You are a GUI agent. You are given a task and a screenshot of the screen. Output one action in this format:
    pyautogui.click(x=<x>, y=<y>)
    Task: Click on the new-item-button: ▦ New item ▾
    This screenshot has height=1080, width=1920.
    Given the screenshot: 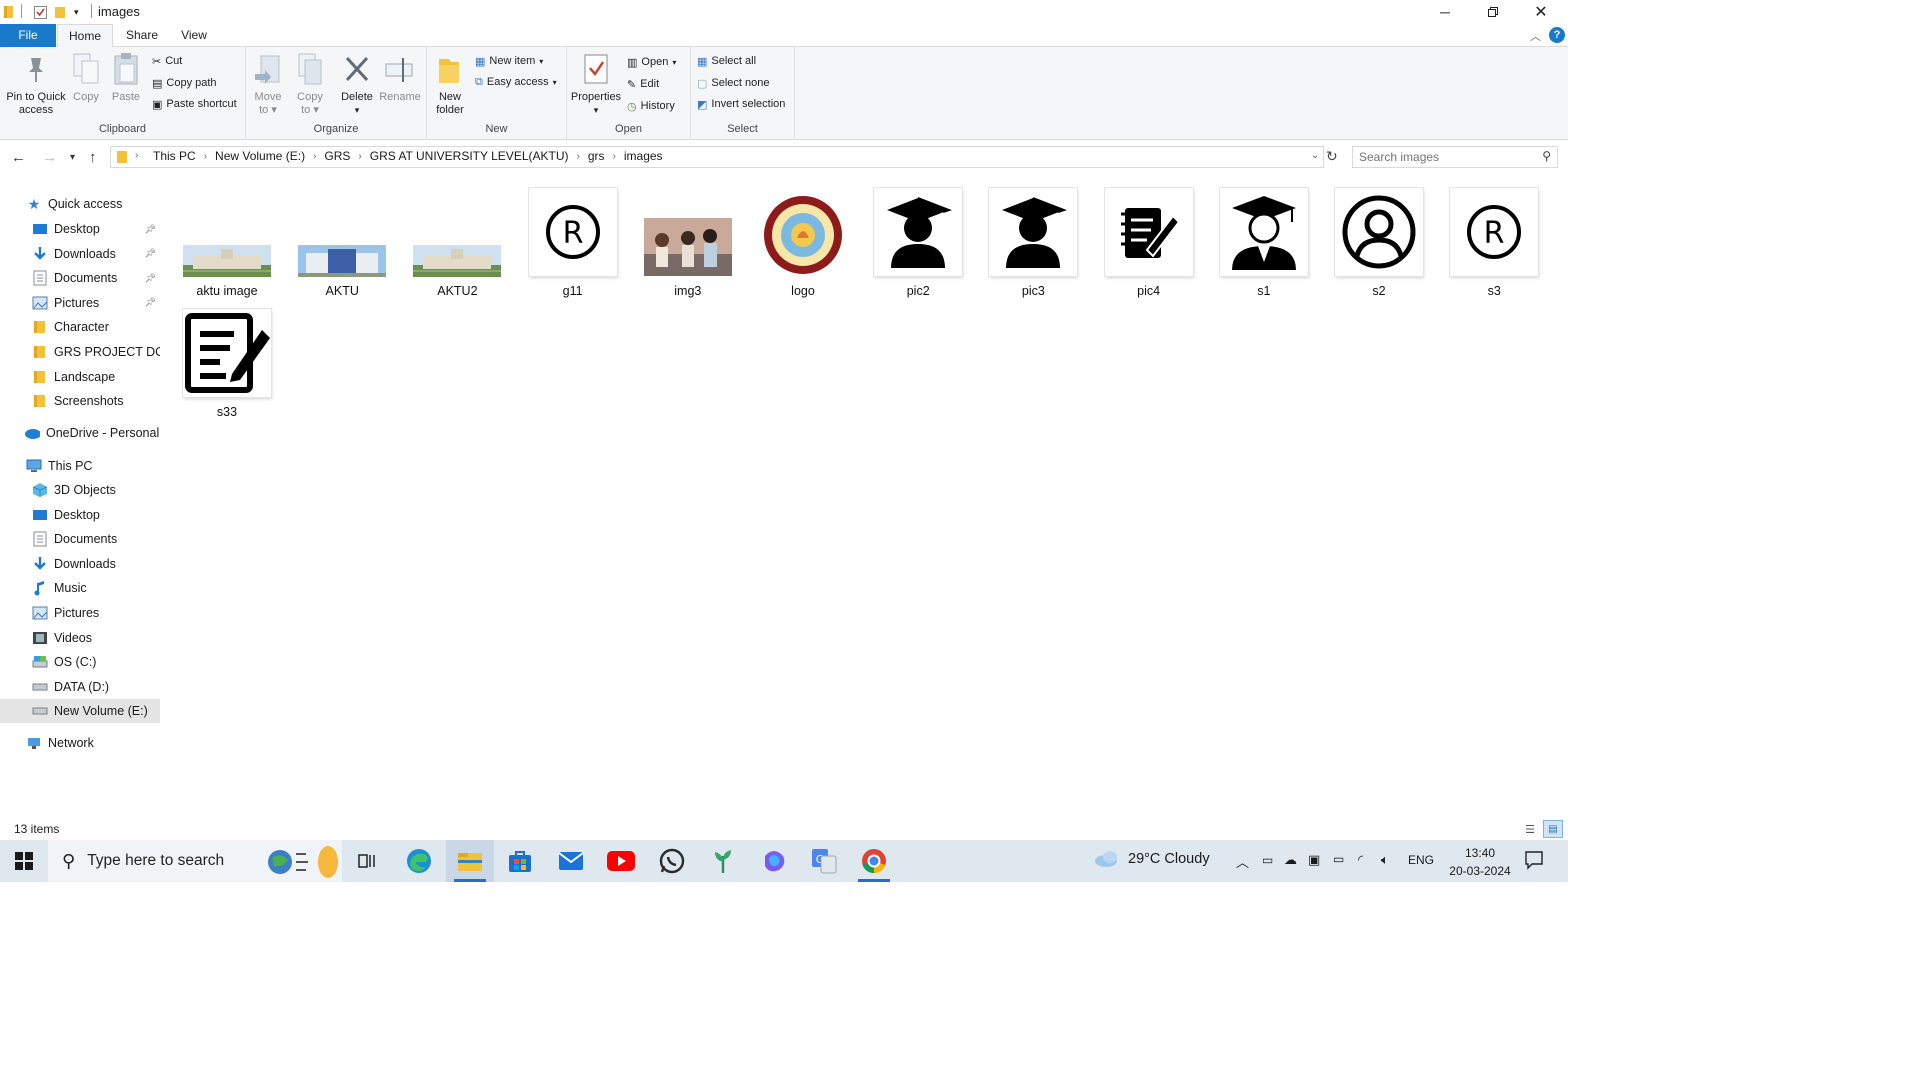 What is the action you would take?
    pyautogui.click(x=509, y=61)
    